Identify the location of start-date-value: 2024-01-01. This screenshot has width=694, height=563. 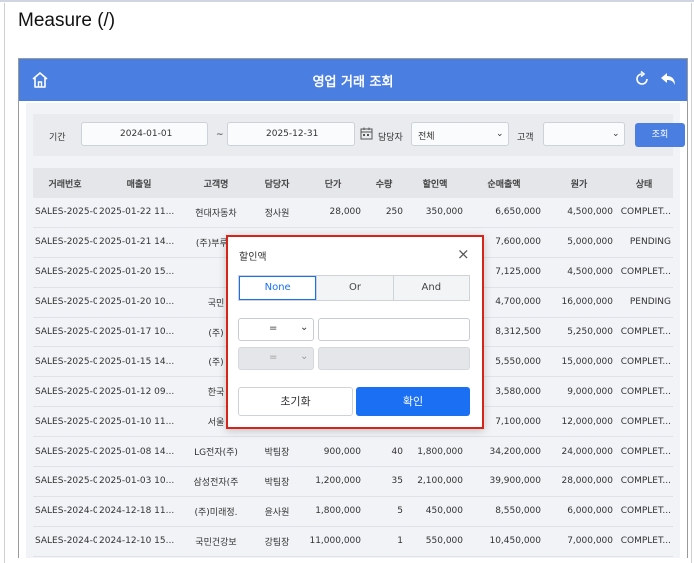
(146, 134).